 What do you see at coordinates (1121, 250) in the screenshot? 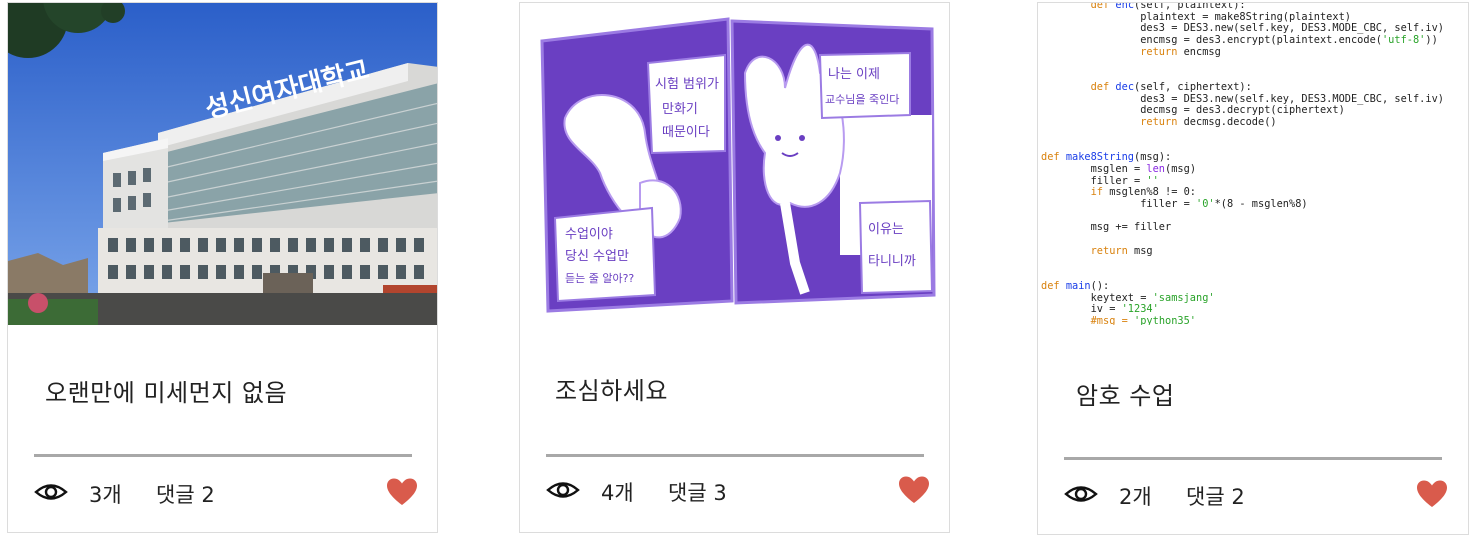
I see `code-line: return msg` at bounding box center [1121, 250].